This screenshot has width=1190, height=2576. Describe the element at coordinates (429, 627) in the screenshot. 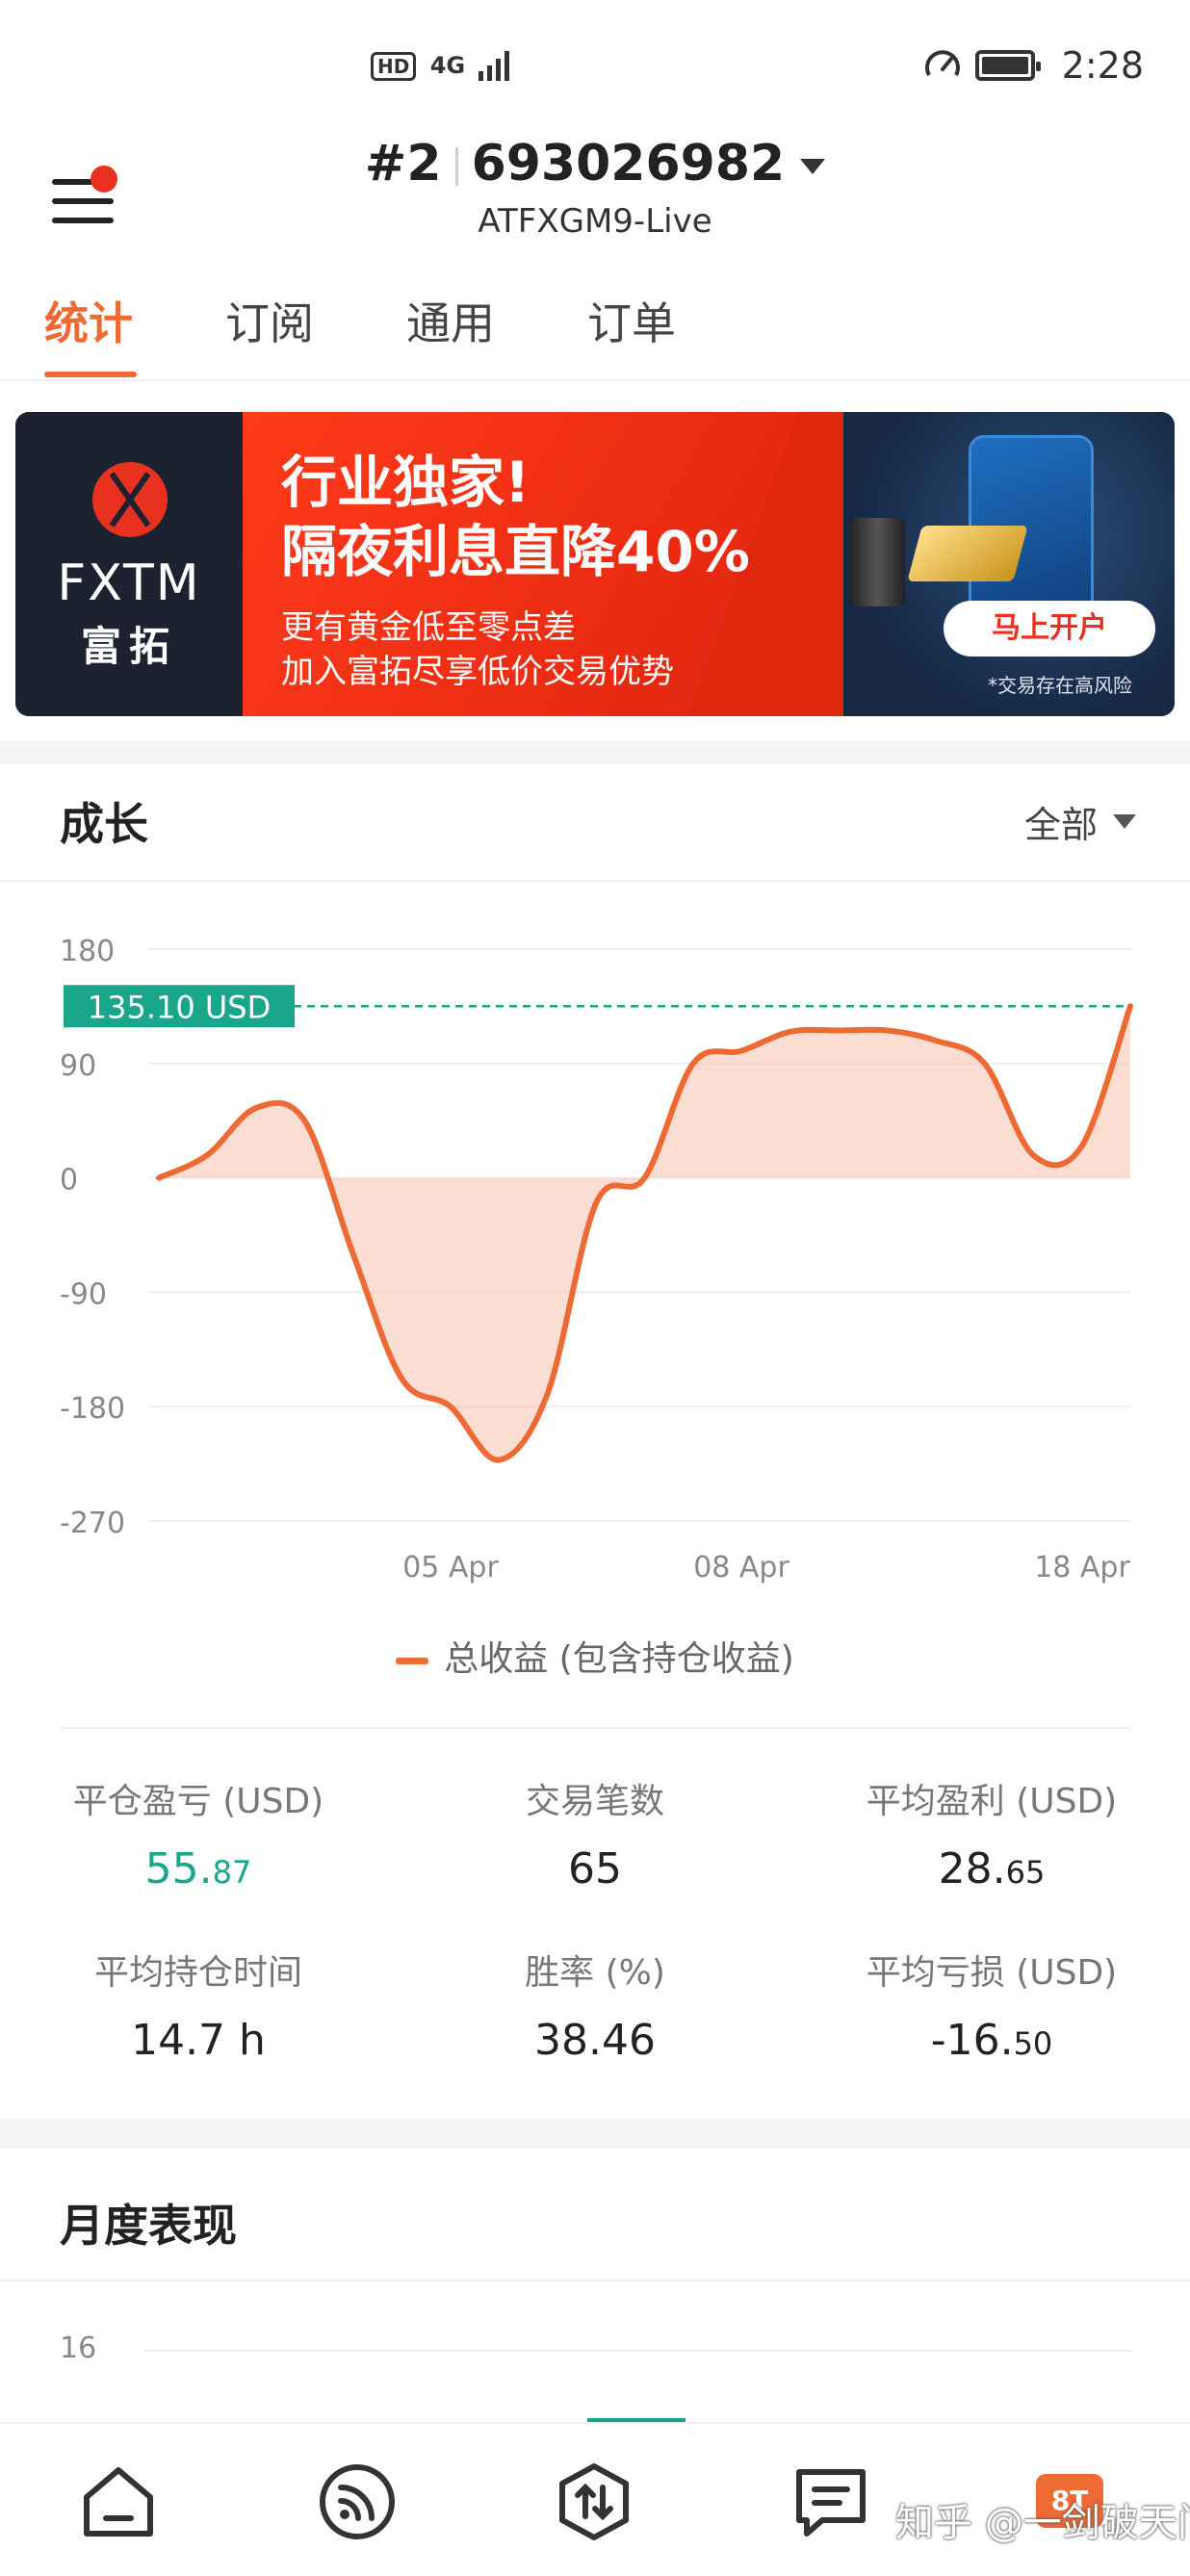

I see `banner-subtext: 更有黄金低至零点差` at that location.